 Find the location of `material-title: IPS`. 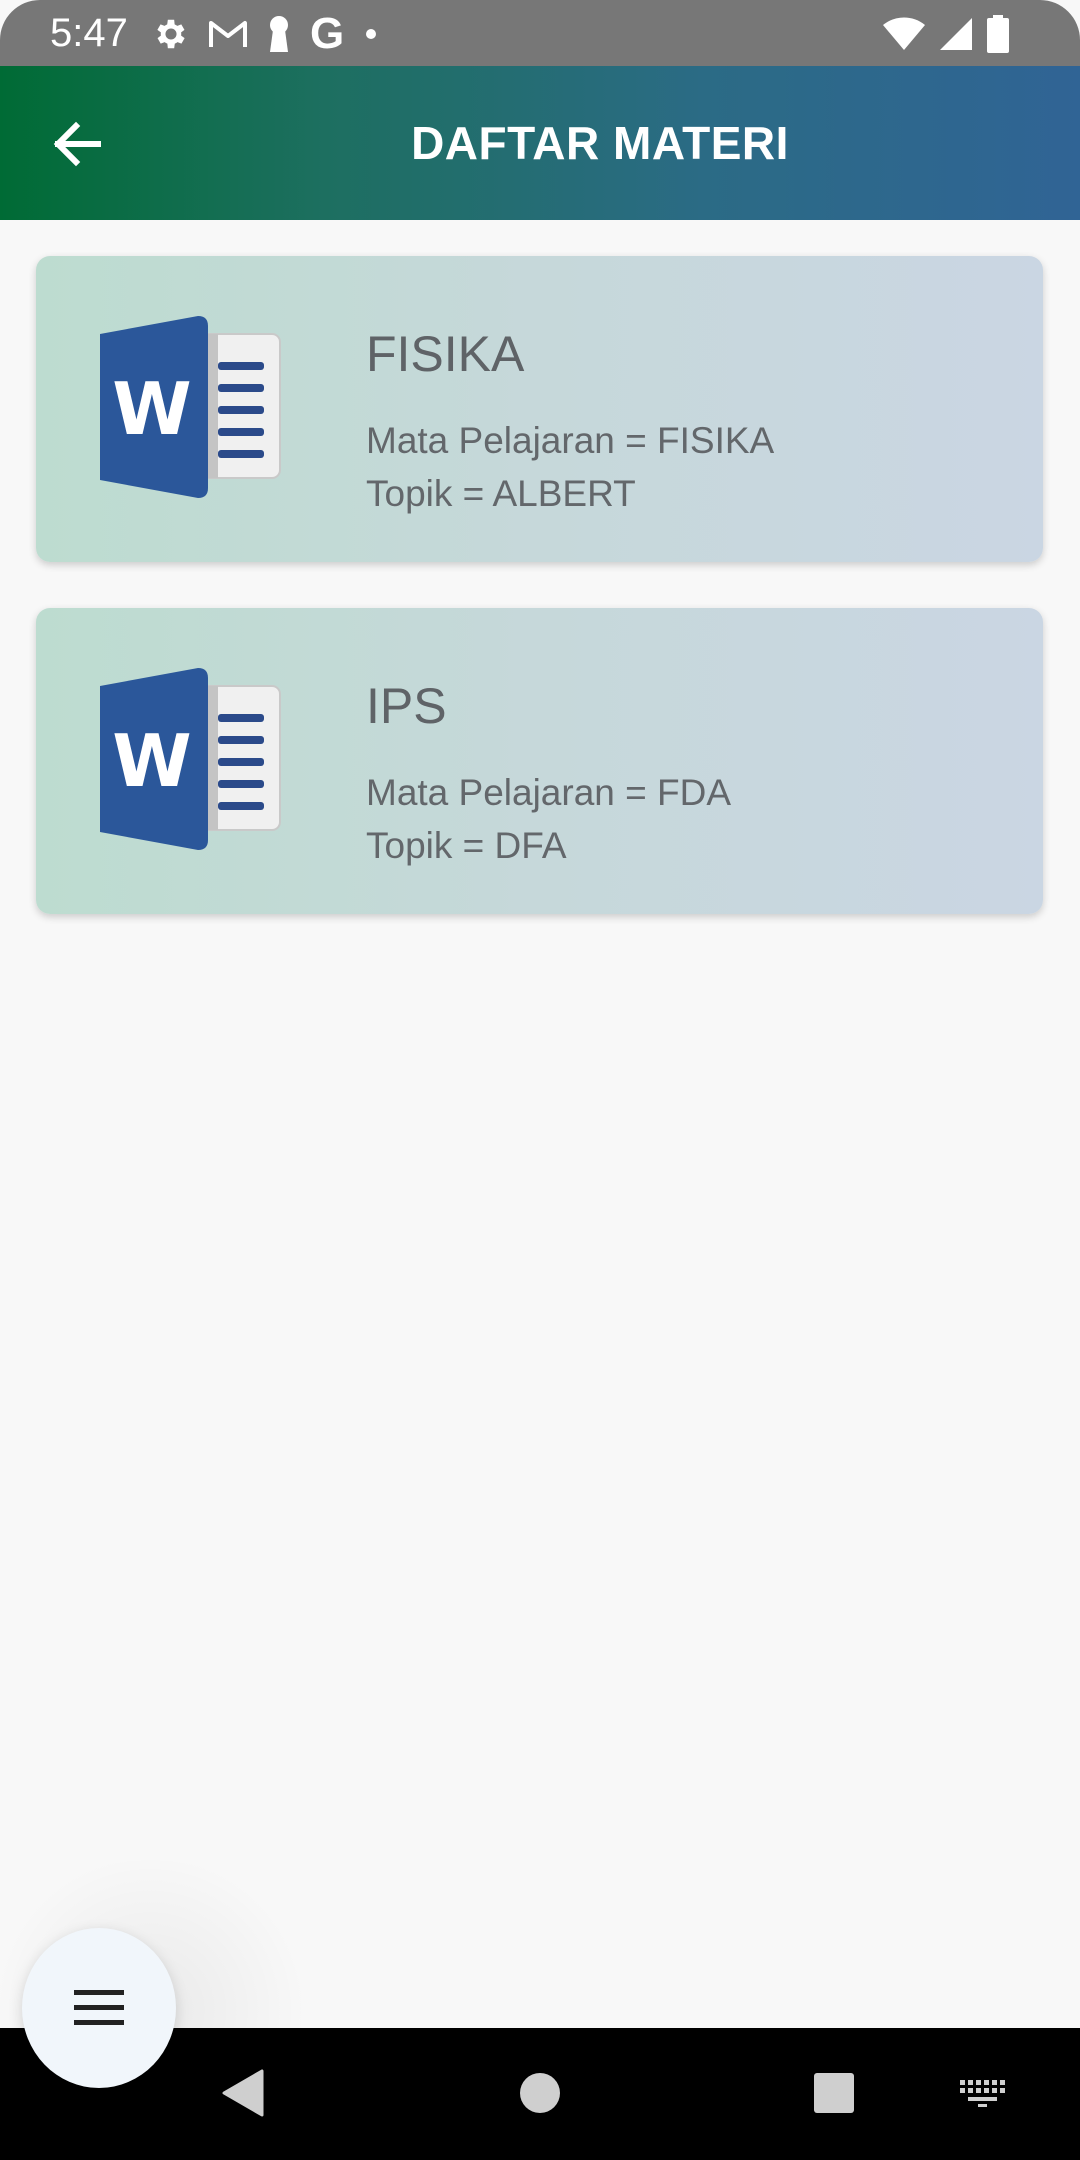

material-title: IPS is located at coordinates (406, 706).